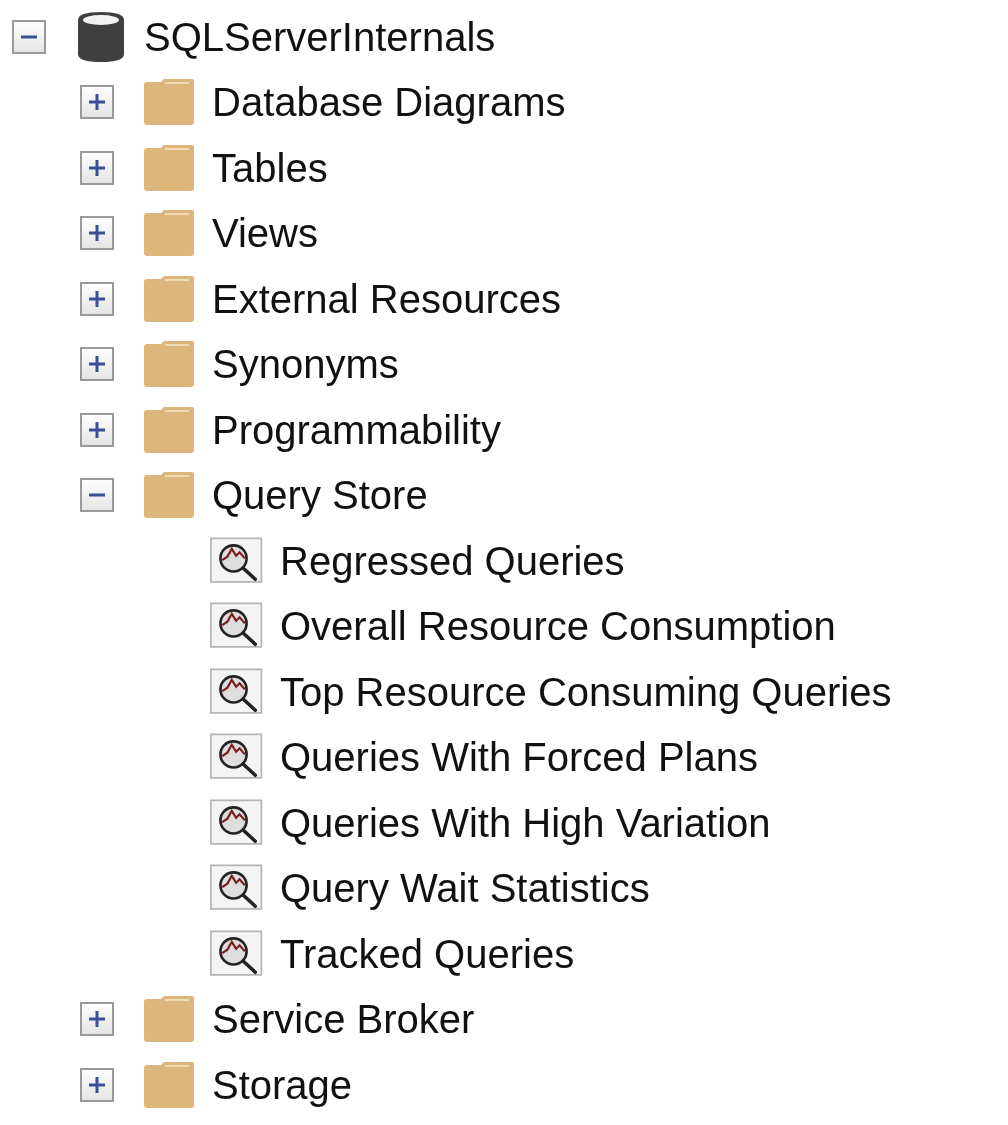 Image resolution: width=1008 pixels, height=1125 pixels. I want to click on tree-item-label: Regressed Queries, so click(452, 560).